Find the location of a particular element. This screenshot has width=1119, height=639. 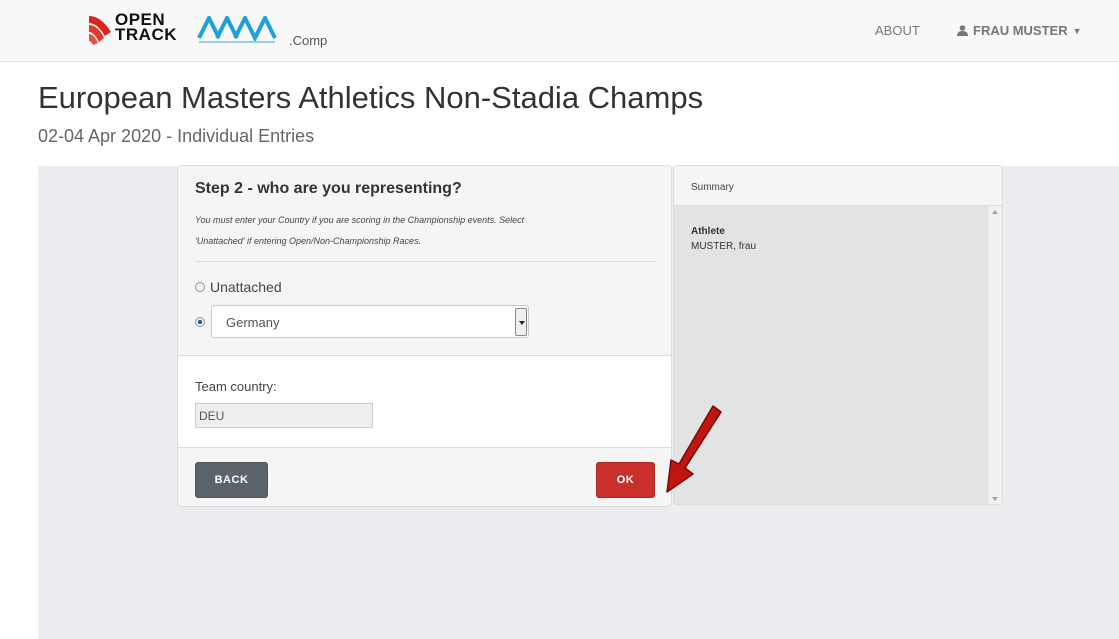

select-arrow-icon is located at coordinates (521, 322).